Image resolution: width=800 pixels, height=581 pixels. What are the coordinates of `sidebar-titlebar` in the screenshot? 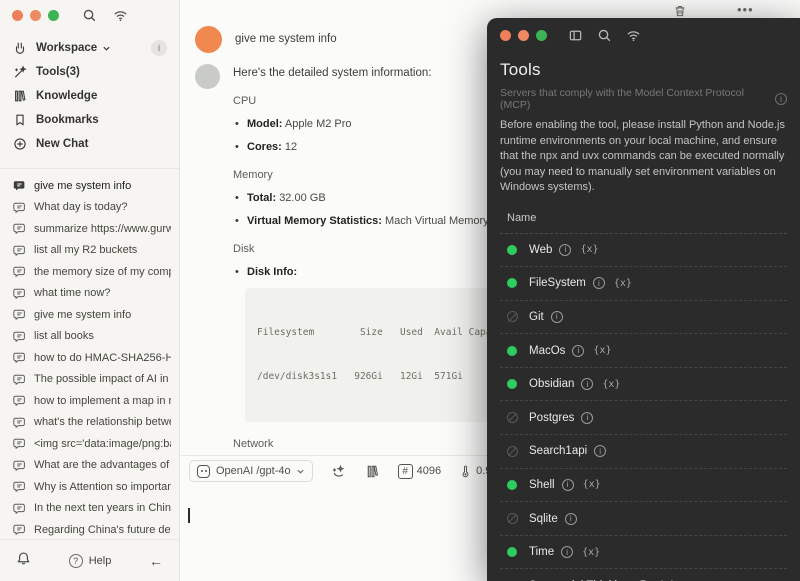 It's located at (89, 15).